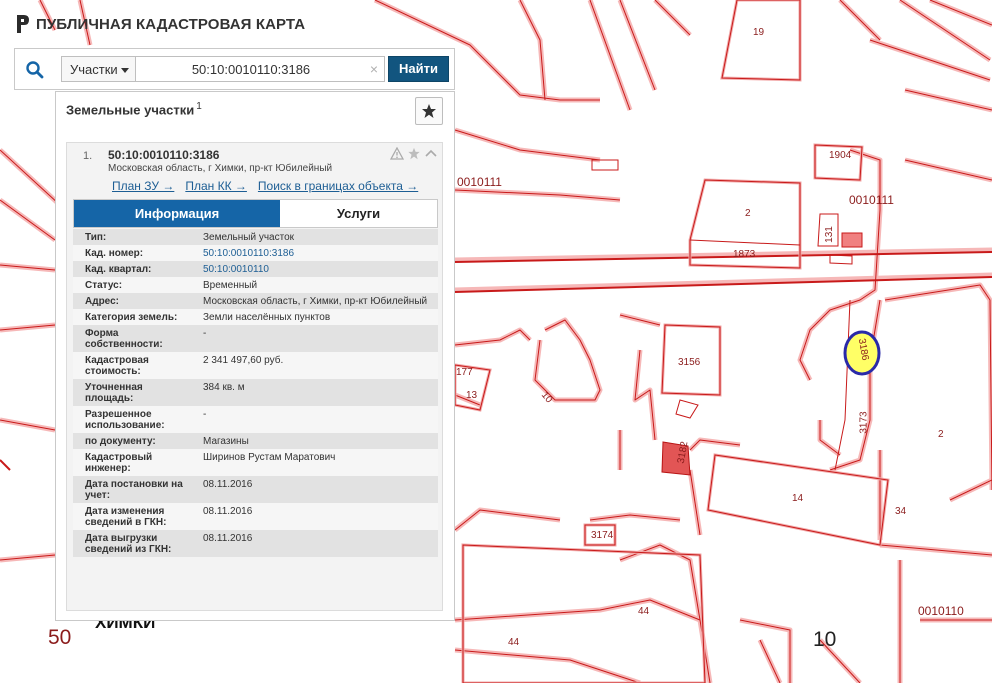  I want to click on property-row: Кад. квартал: 50:10:0010110, so click(255, 269).